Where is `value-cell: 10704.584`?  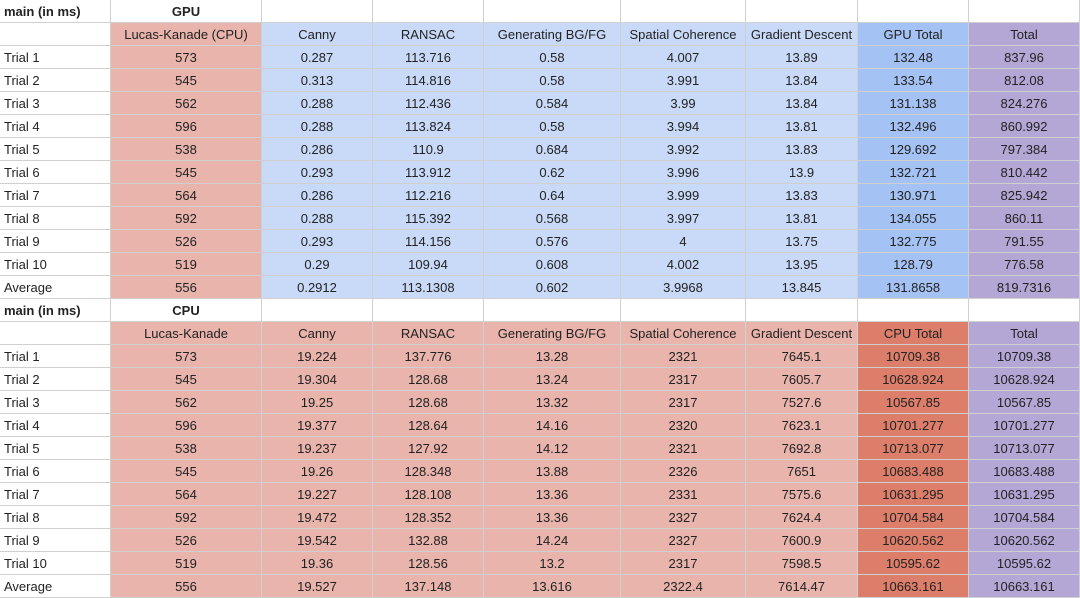 value-cell: 10704.584 is located at coordinates (1024, 517).